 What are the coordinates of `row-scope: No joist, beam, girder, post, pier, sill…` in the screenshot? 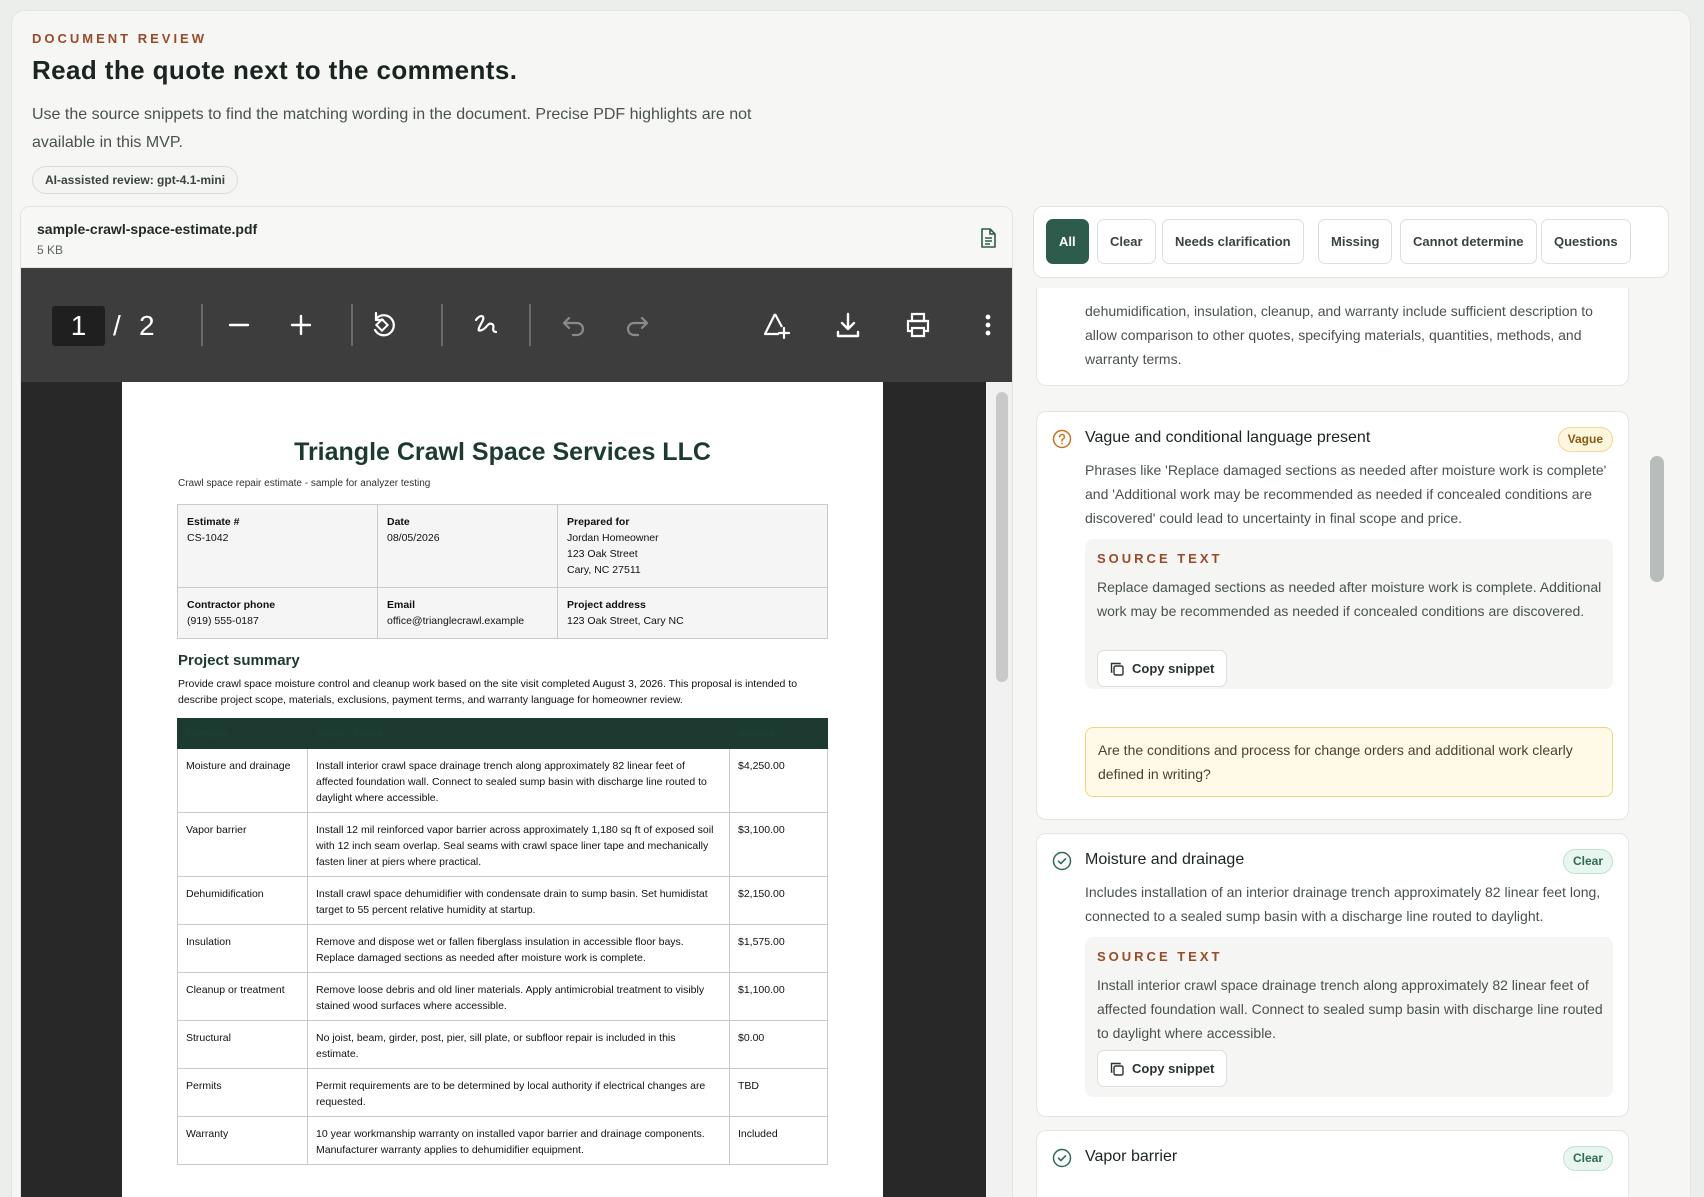 It's located at (518, 1044).